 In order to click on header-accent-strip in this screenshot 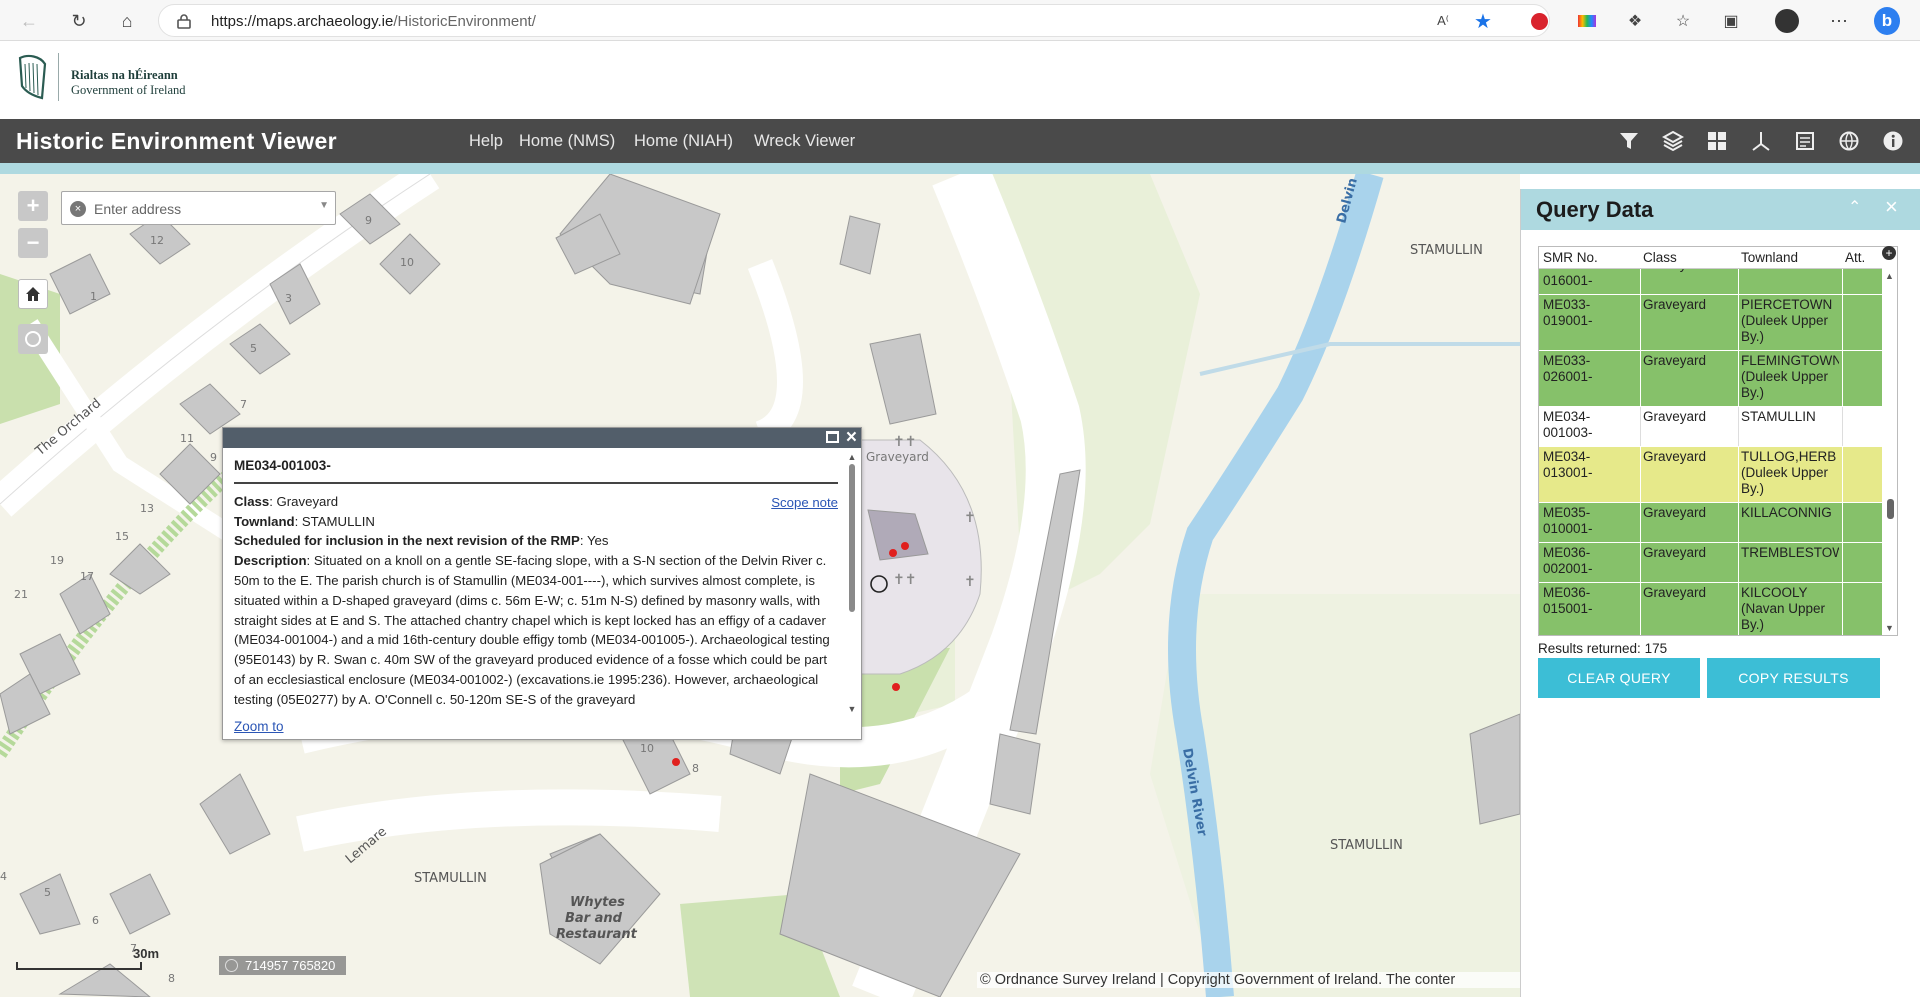, I will do `click(960, 168)`.